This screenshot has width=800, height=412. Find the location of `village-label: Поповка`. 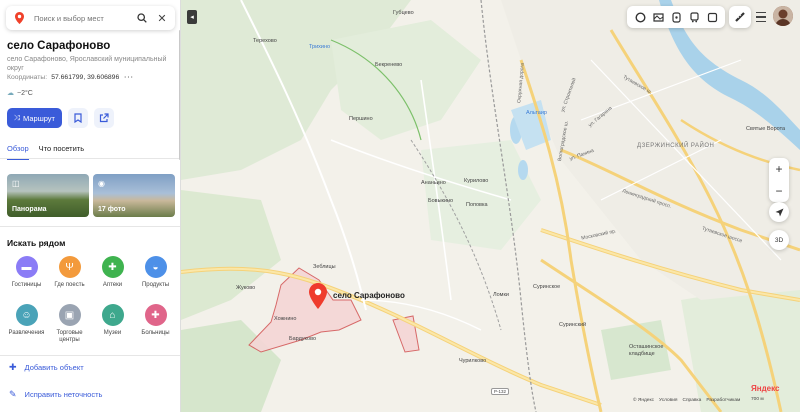

village-label: Поповка is located at coordinates (477, 205).